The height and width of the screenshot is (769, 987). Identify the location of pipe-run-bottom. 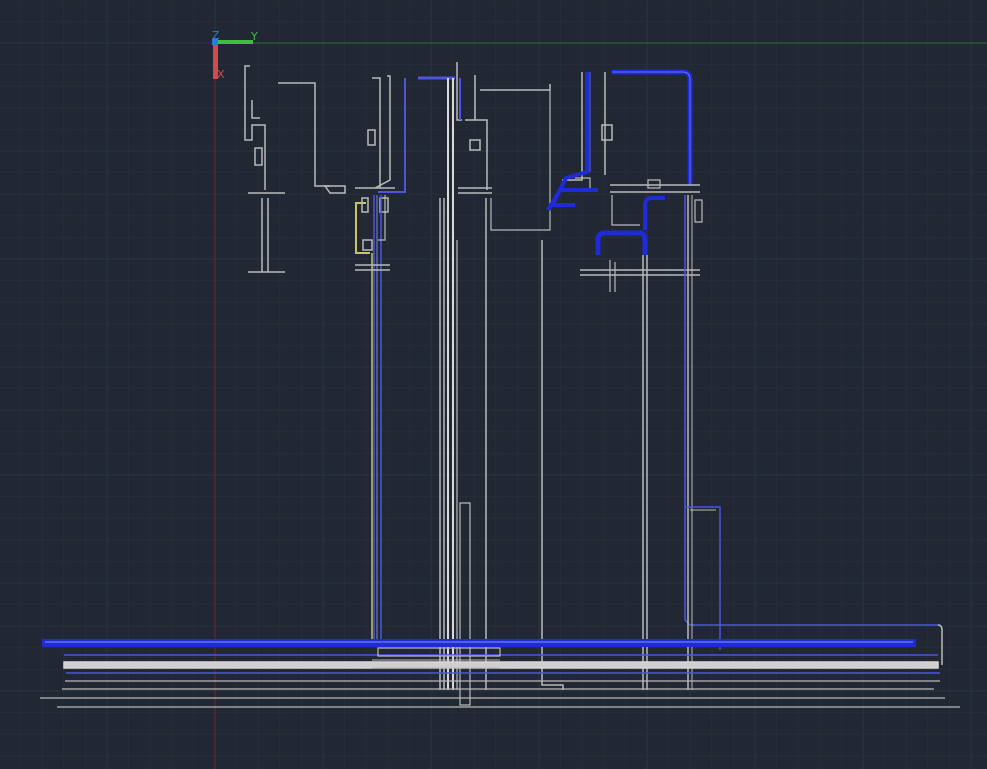
(500, 666).